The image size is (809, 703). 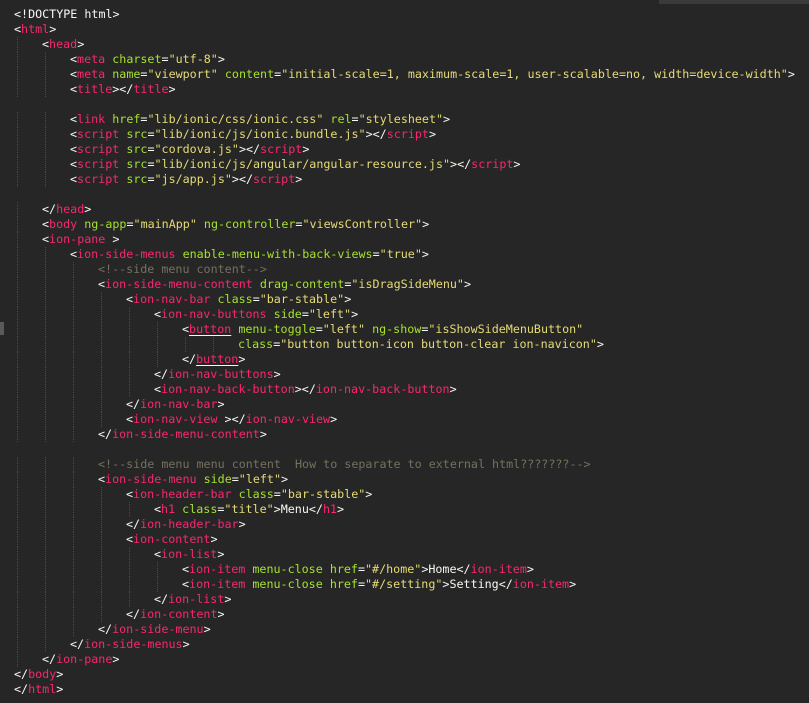 What do you see at coordinates (411, 479) in the screenshot?
I see `code-line: <ion-side-menu side="left">` at bounding box center [411, 479].